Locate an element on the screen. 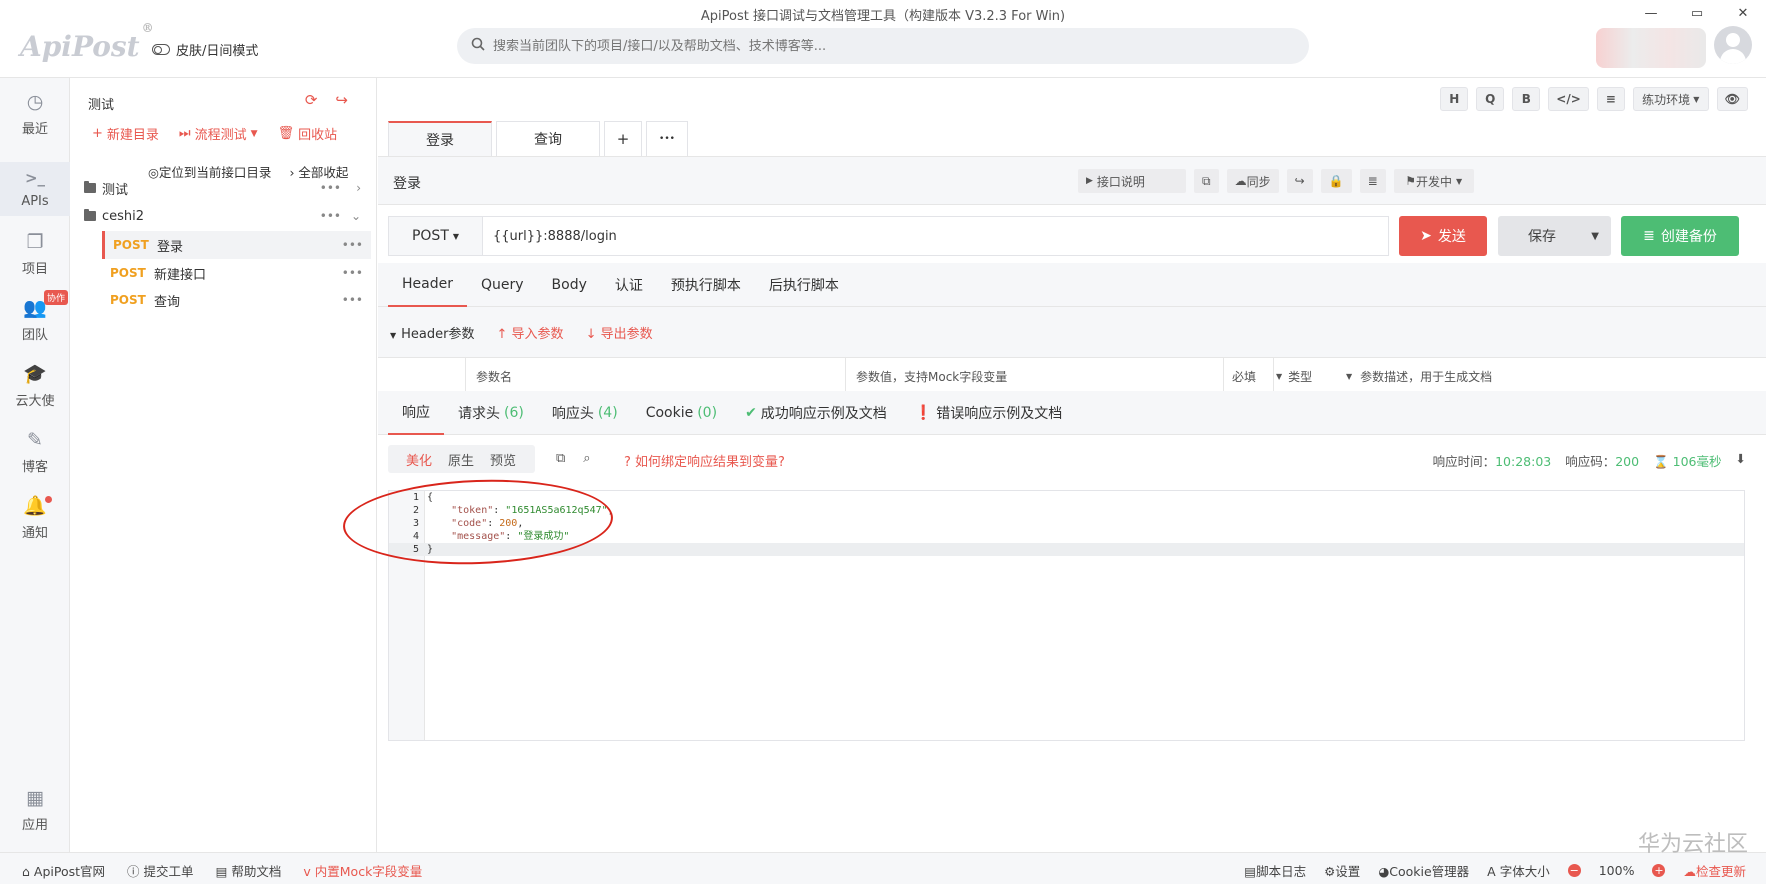 The image size is (1766, 884). chevron-down-icon: ⌄ is located at coordinates (356, 216).